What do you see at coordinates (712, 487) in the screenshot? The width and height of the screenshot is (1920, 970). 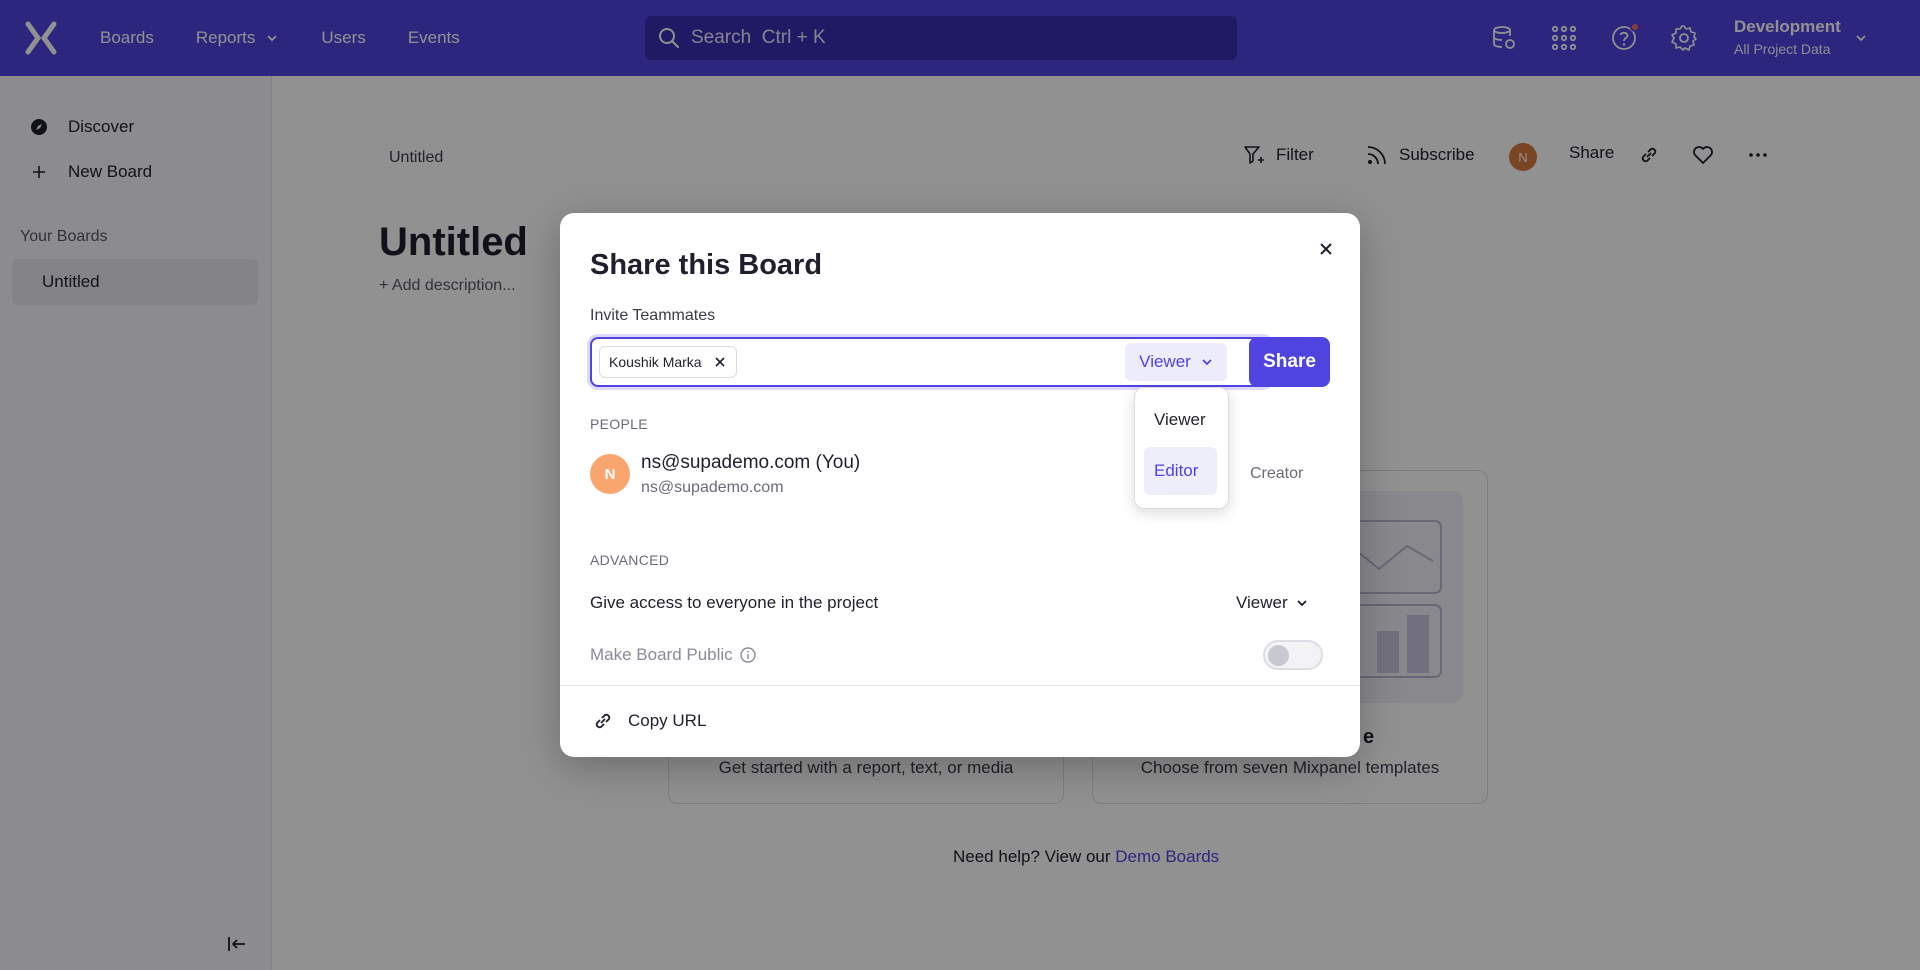 I see `person-email: ns@supademo.com` at bounding box center [712, 487].